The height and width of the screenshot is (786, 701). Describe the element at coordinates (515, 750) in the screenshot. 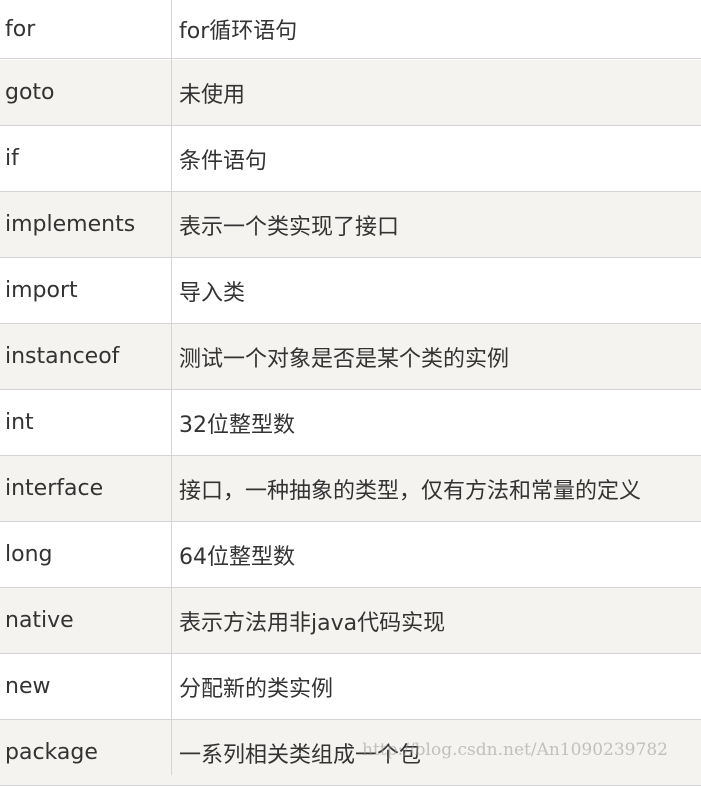

I see `watermark: http://blog.csdn.net/An1090239782` at that location.